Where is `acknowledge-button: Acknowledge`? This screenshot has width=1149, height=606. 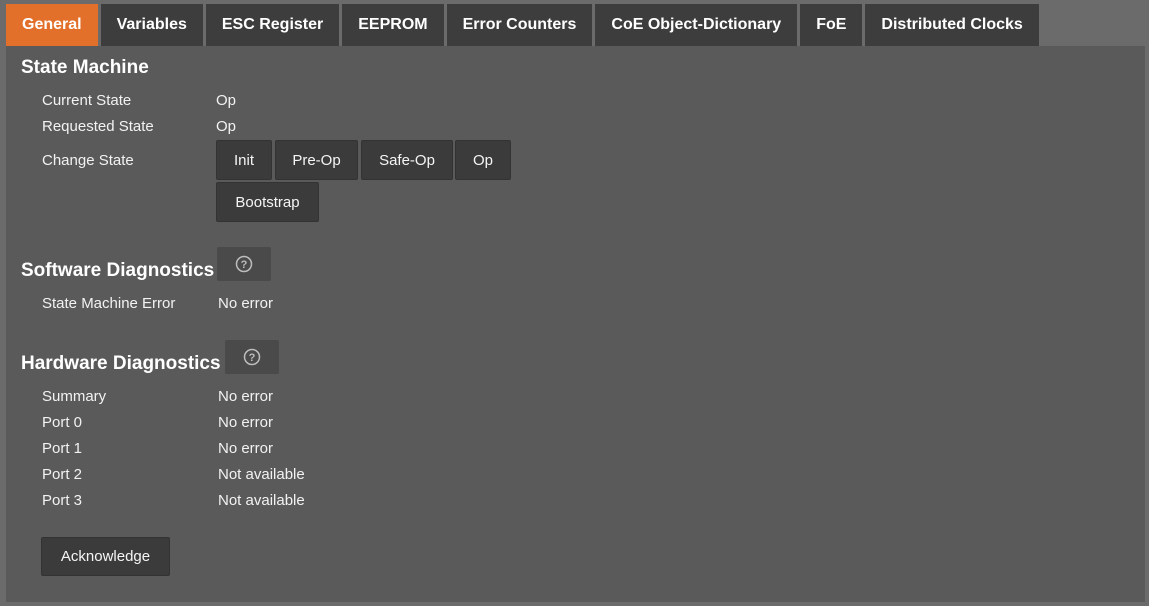 acknowledge-button: Acknowledge is located at coordinates (105, 556).